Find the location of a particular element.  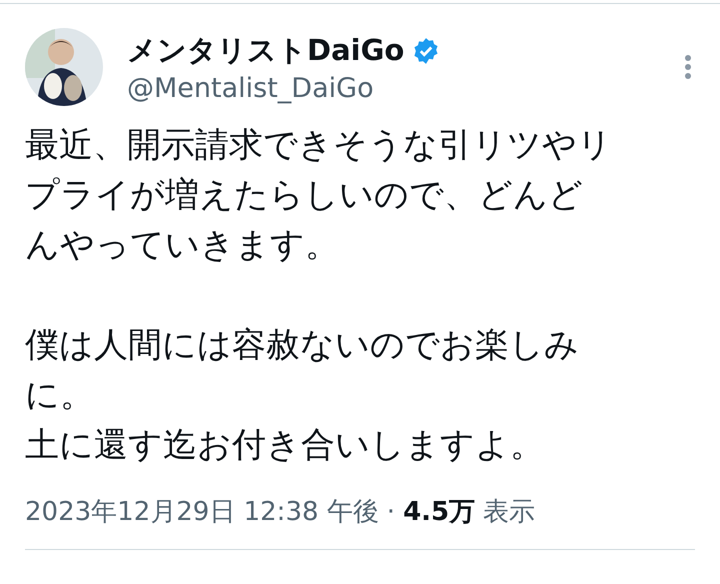

timestamp: 2023年12月29日 12:38 午後 is located at coordinates (202, 511).